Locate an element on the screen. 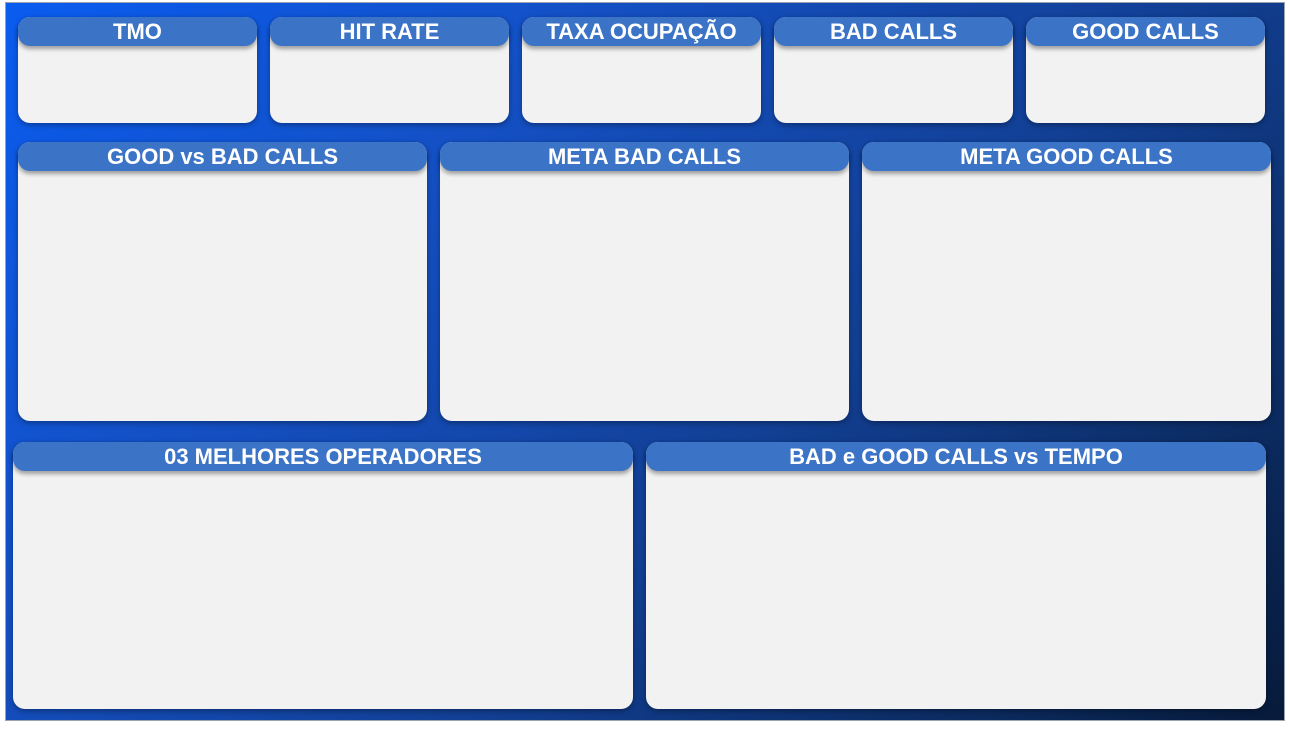  table-card-title: 03 MELHORES OPERADORES is located at coordinates (323, 456).